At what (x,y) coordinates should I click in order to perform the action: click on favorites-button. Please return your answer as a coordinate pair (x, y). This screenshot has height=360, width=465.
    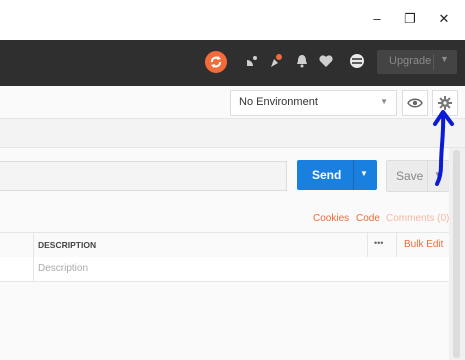
    Looking at the image, I should click on (326, 61).